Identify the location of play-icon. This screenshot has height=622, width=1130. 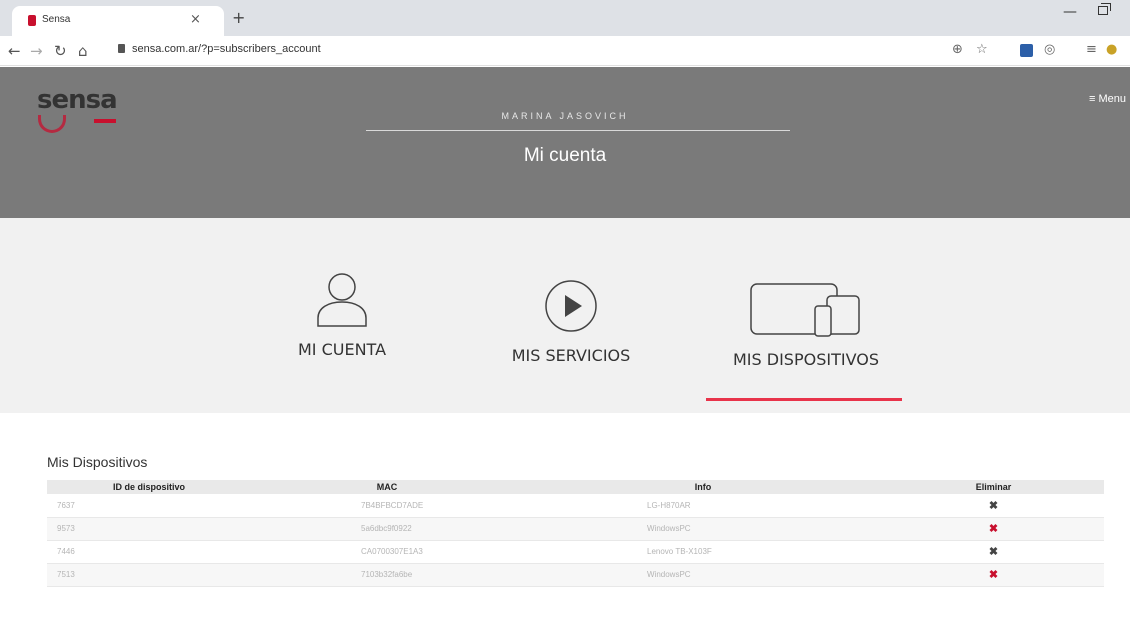
(571, 306).